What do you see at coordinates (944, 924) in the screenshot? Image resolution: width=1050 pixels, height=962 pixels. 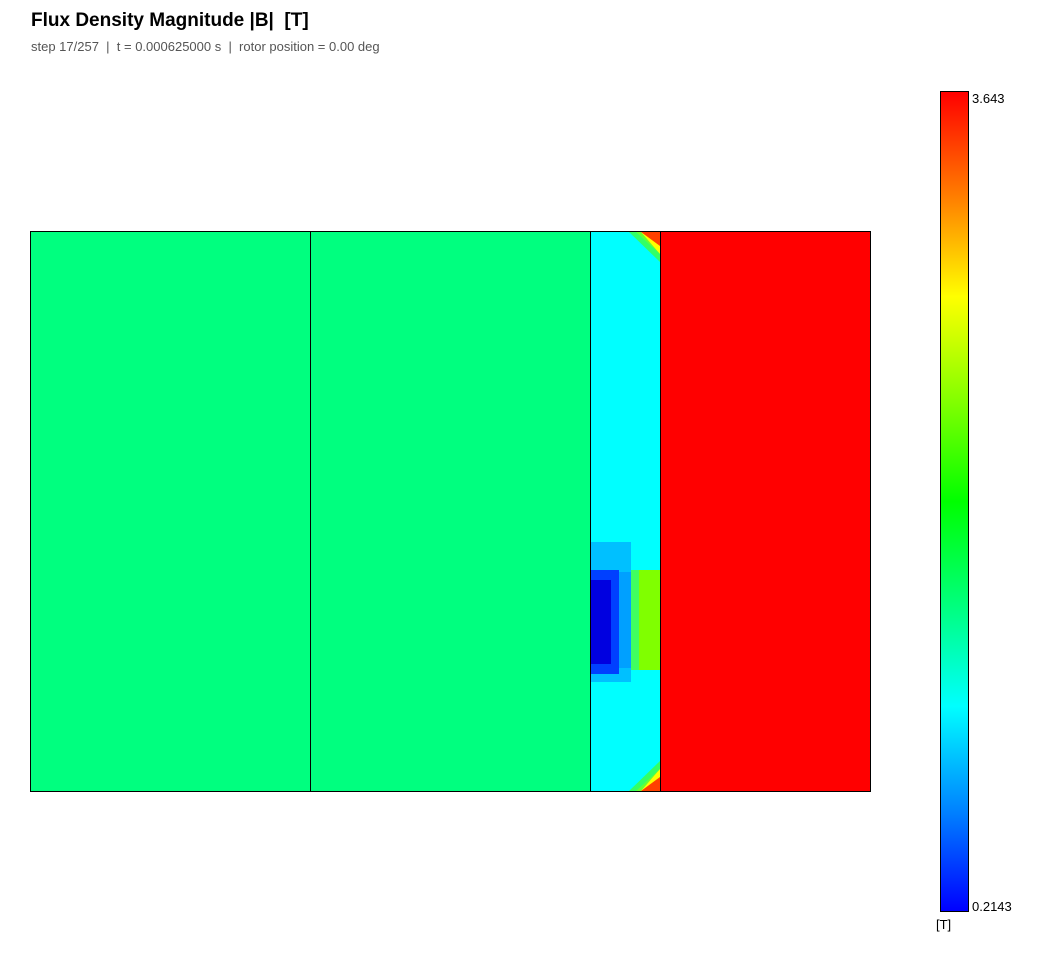 I see `colorbar-unit-label: [T]` at bounding box center [944, 924].